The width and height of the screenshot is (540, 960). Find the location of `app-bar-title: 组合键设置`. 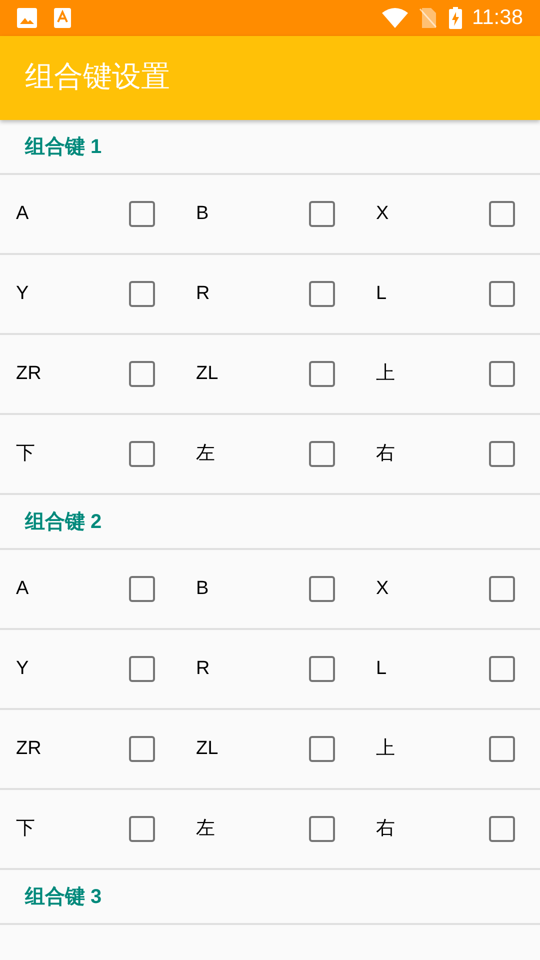

app-bar-title: 组合键设置 is located at coordinates (97, 78).